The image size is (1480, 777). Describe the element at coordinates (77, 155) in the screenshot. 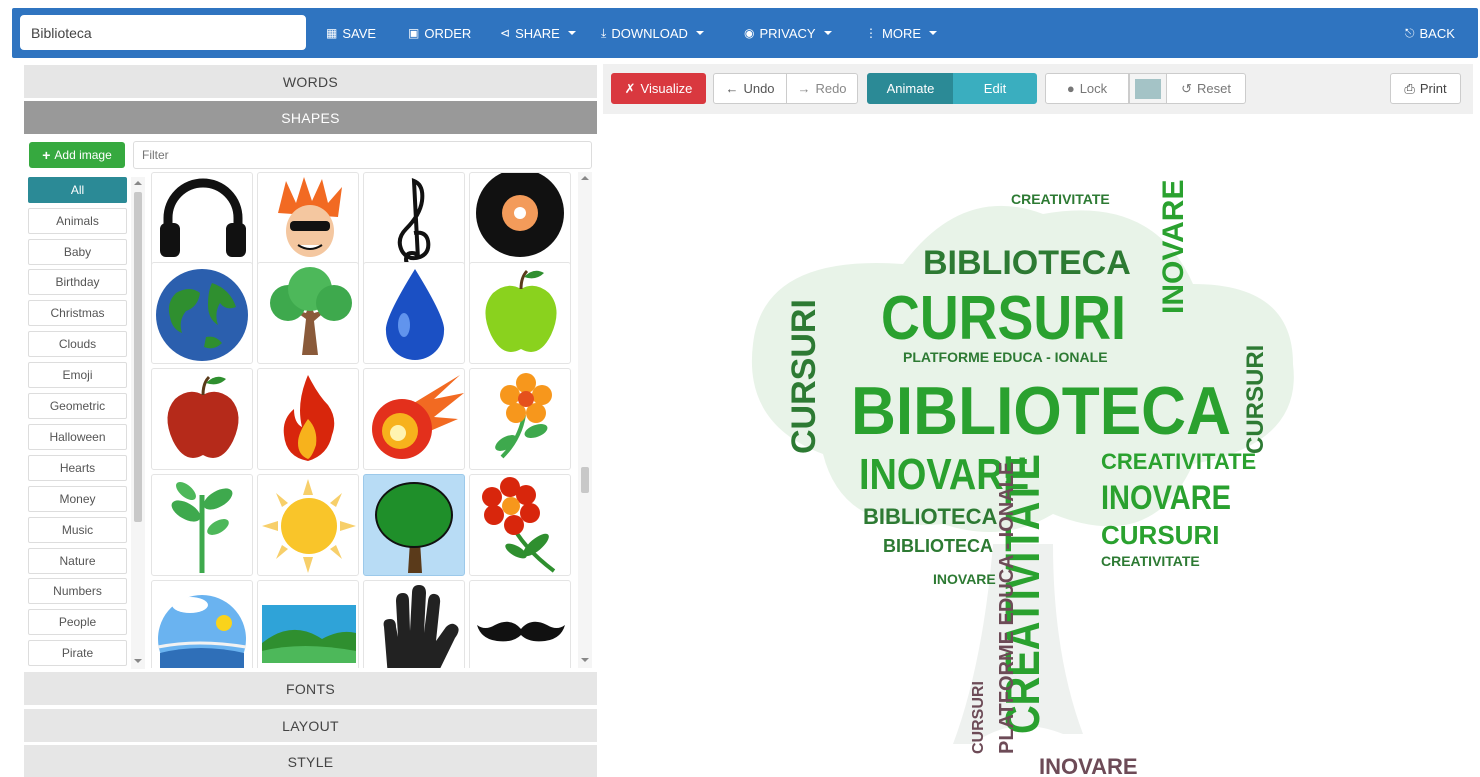

I see `add-image-button: + Add image` at that location.